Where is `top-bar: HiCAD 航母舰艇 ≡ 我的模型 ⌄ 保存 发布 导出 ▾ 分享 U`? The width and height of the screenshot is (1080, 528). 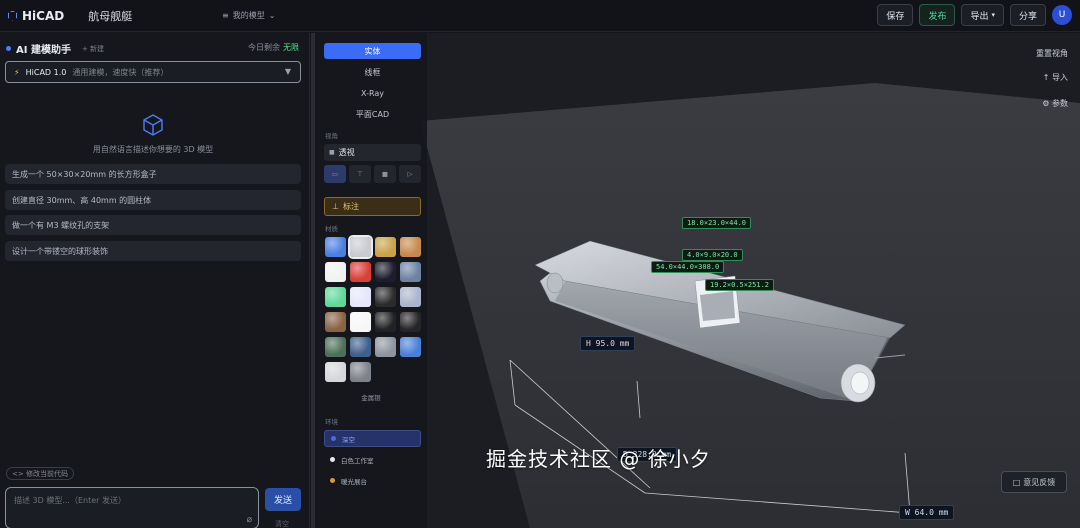
top-bar: HiCAD 航母舰艇 ≡ 我的模型 ⌄ 保存 发布 导出 ▾ 分享 U is located at coordinates (540, 16).